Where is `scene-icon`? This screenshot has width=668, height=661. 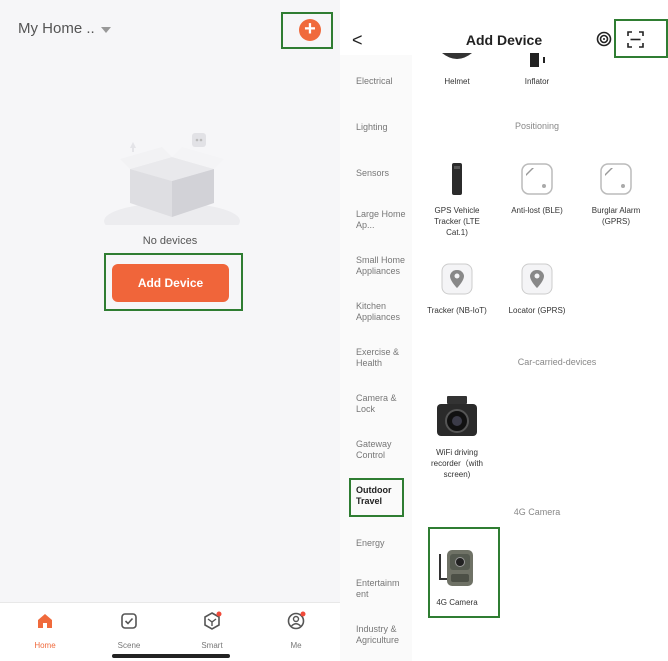
scene-icon is located at coordinates (129, 621).